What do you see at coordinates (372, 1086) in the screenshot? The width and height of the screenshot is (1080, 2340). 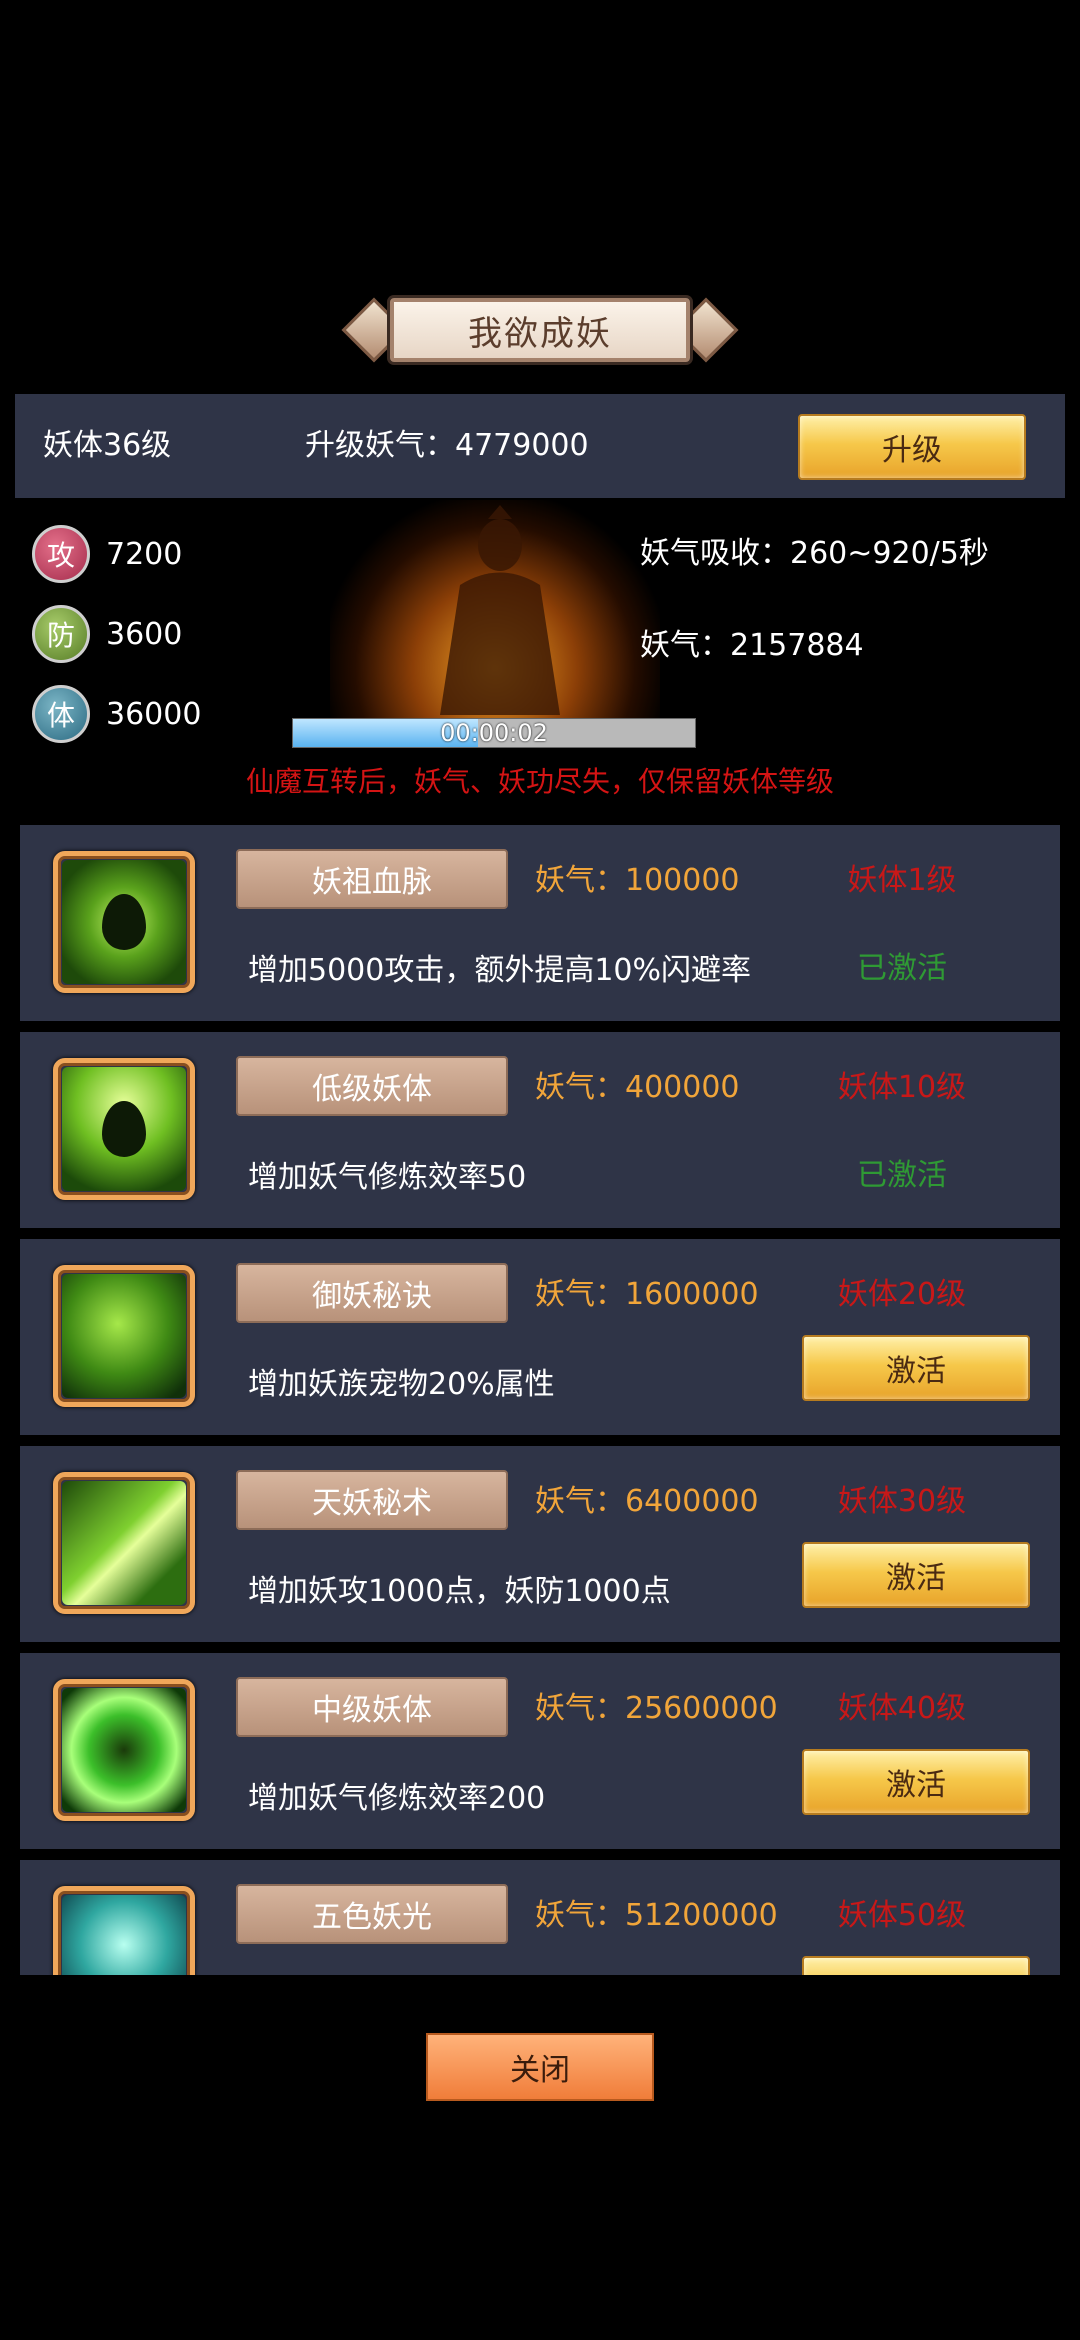 I see `skill-name: 低级妖体` at bounding box center [372, 1086].